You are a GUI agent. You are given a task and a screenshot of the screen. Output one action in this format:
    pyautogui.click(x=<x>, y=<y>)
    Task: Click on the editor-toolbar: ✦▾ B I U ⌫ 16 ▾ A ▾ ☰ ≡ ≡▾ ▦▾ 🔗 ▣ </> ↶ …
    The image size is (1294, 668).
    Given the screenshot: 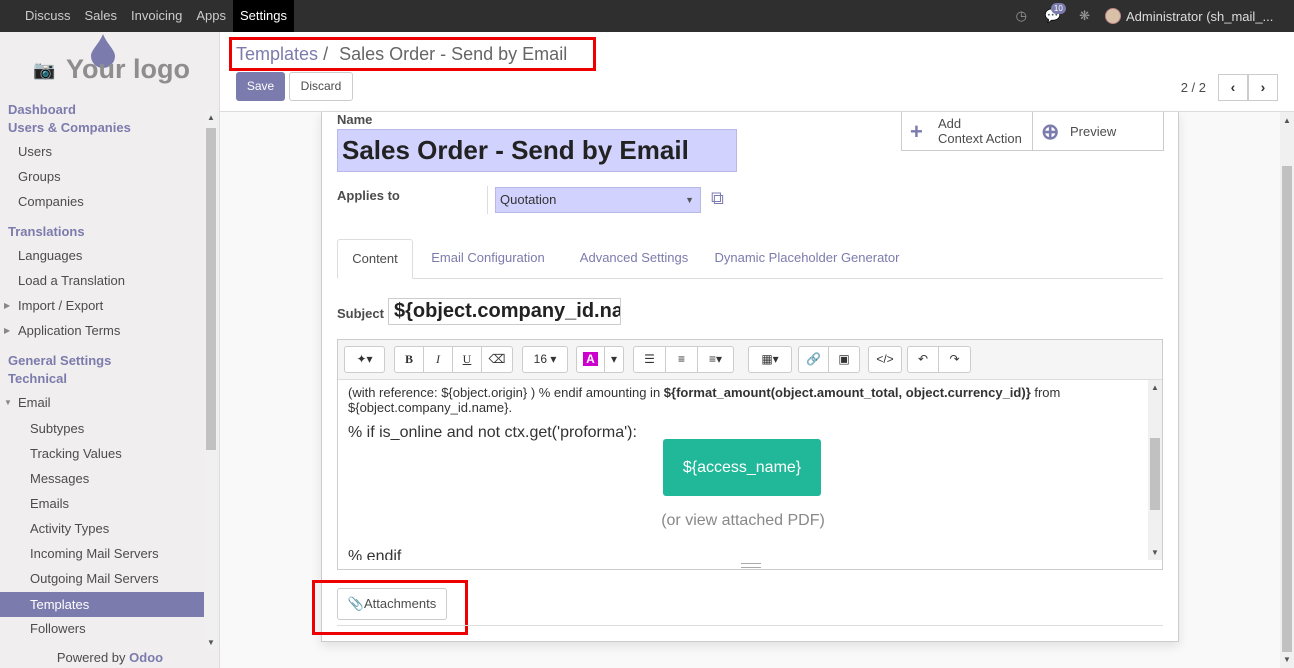 What is the action you would take?
    pyautogui.click(x=750, y=360)
    